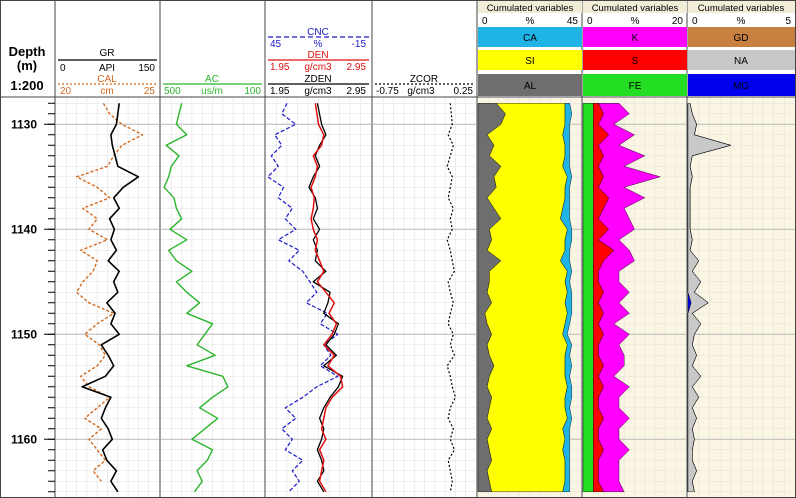 The width and height of the screenshot is (796, 498). I want to click on depth-unit: (m), so click(27, 65).